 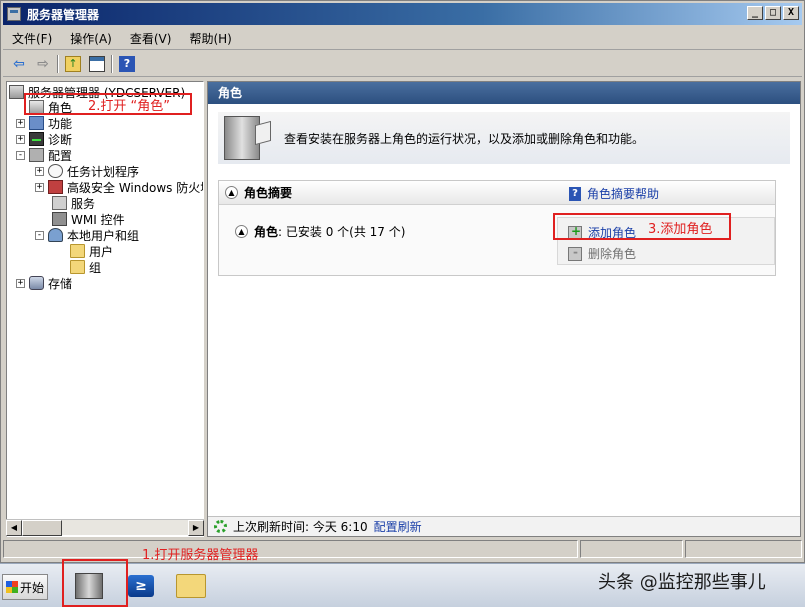 I want to click on tree-item-firewall: + 高级安全 Windows 防火墙, so click(x=119, y=187).